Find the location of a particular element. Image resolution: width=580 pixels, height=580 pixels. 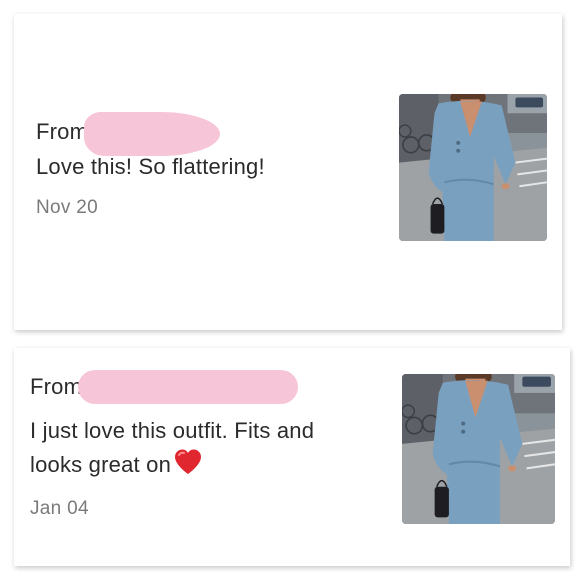

comment-date: Jan 04 is located at coordinates (59, 508).